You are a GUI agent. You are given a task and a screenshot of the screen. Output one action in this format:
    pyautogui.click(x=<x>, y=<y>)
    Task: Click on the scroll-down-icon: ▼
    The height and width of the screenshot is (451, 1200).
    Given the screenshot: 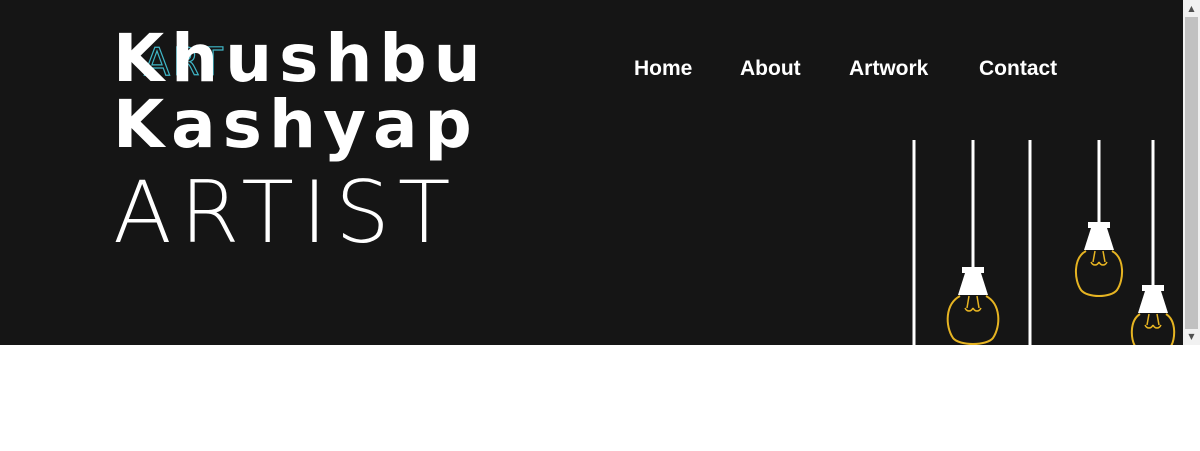 What is the action you would take?
    pyautogui.click(x=1191, y=336)
    